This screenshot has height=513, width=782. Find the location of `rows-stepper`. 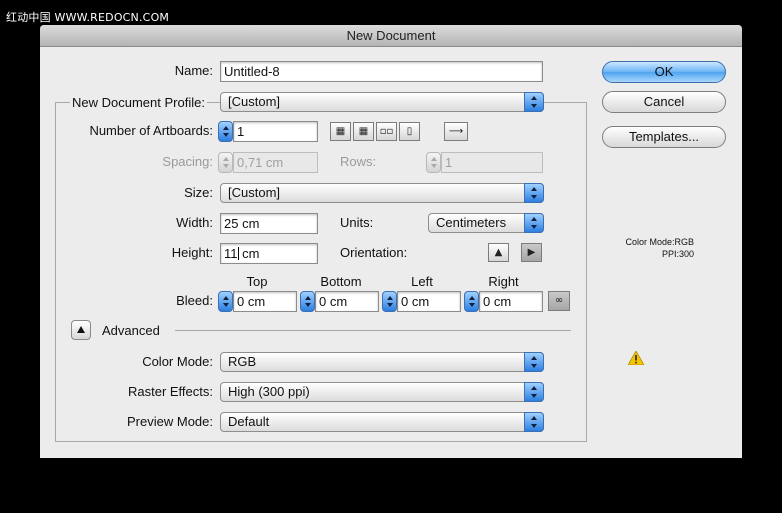

rows-stepper is located at coordinates (433, 162).